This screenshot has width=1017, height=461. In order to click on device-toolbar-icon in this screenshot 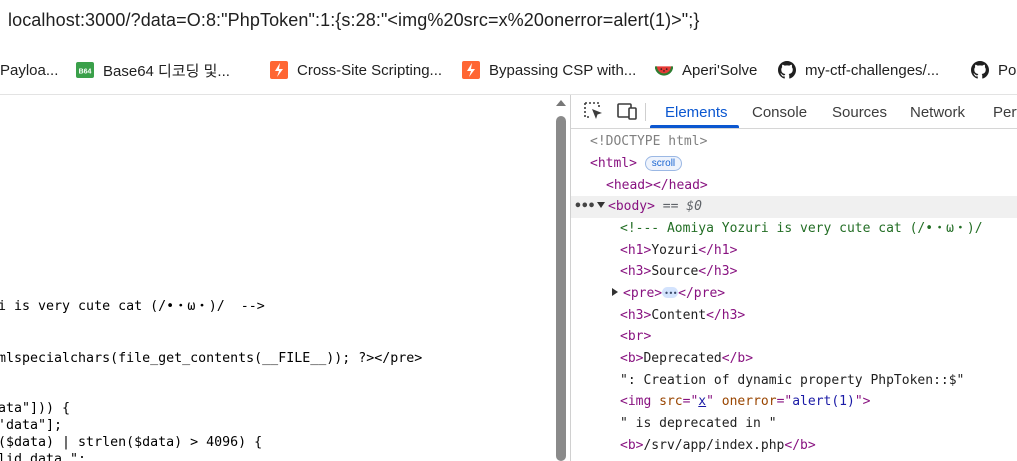, I will do `click(627, 111)`.